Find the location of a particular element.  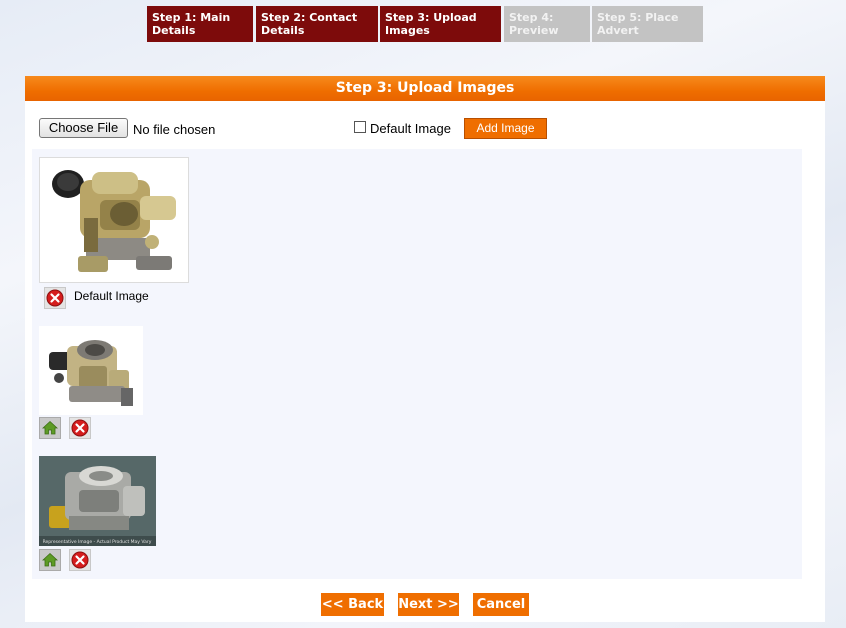

cancel-button: Cancel is located at coordinates (501, 604).